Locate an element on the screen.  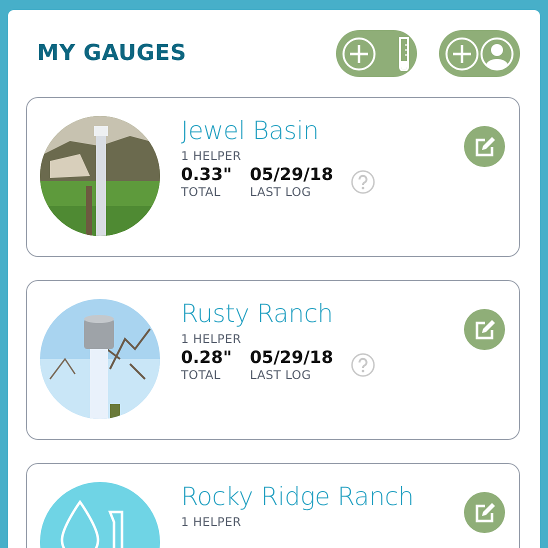
gauge-name: Rocky Ridge Ranch is located at coordinates (298, 497).